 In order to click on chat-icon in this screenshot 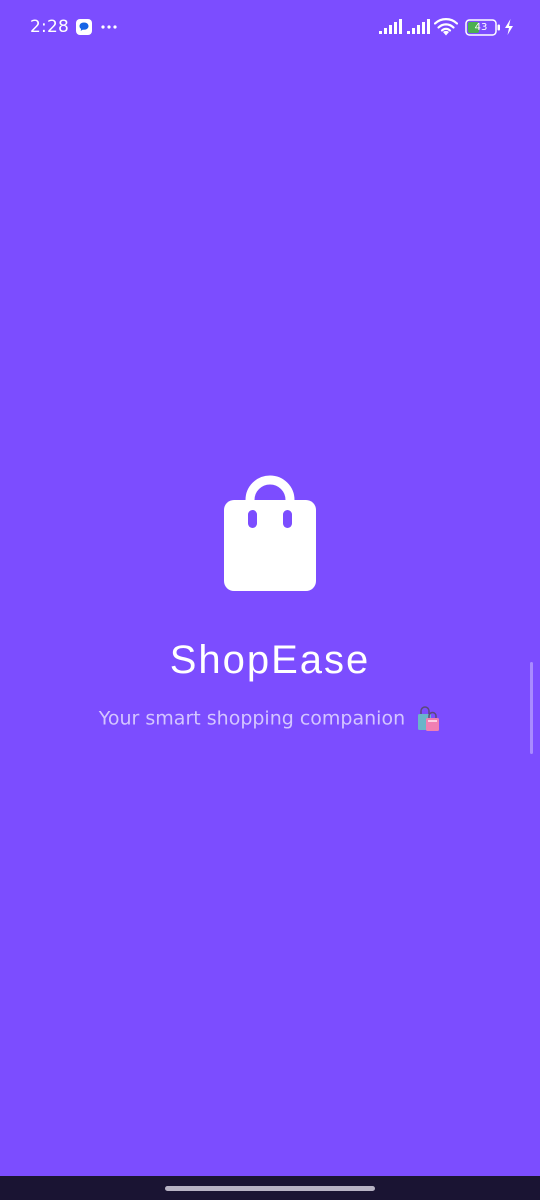, I will do `click(84, 27)`.